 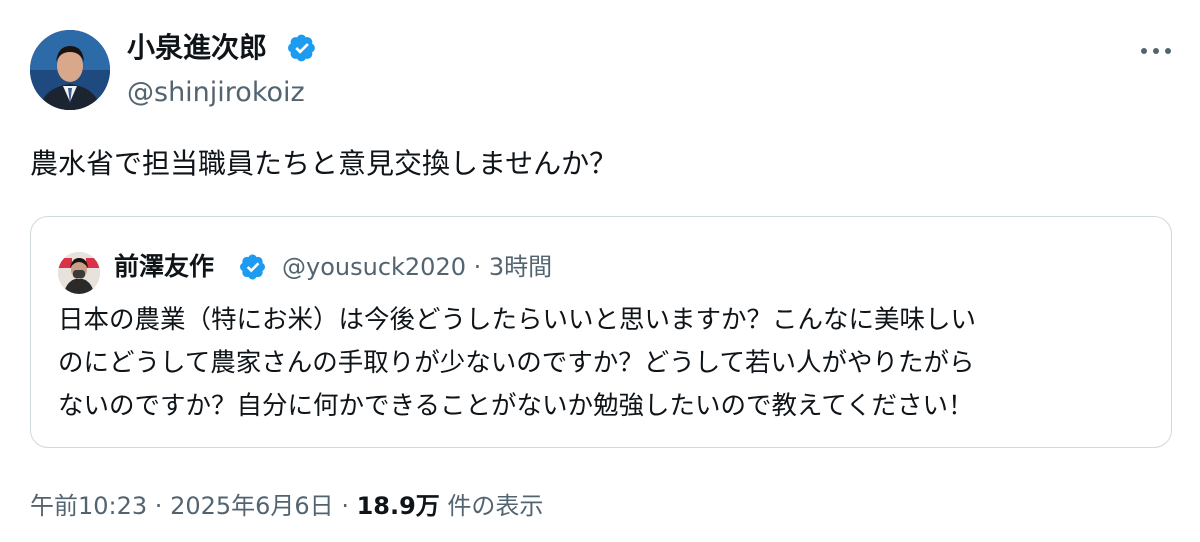 What do you see at coordinates (517, 320) in the screenshot?
I see `quoted-tweet-text-line: 日本の農業（特にお米）は今後どうしたらいいと思いますか？こんなに美味しい` at bounding box center [517, 320].